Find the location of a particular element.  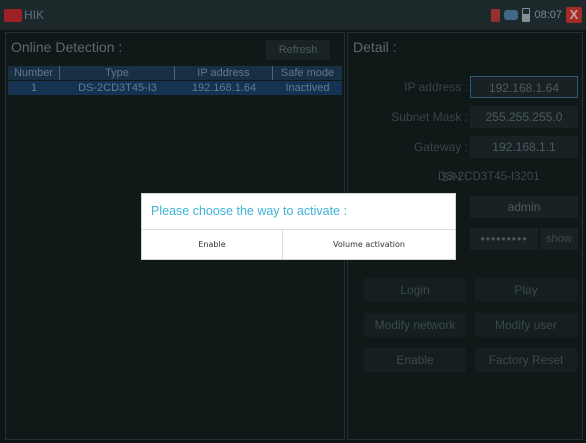

dialog-enable-button: Enable is located at coordinates (212, 244).